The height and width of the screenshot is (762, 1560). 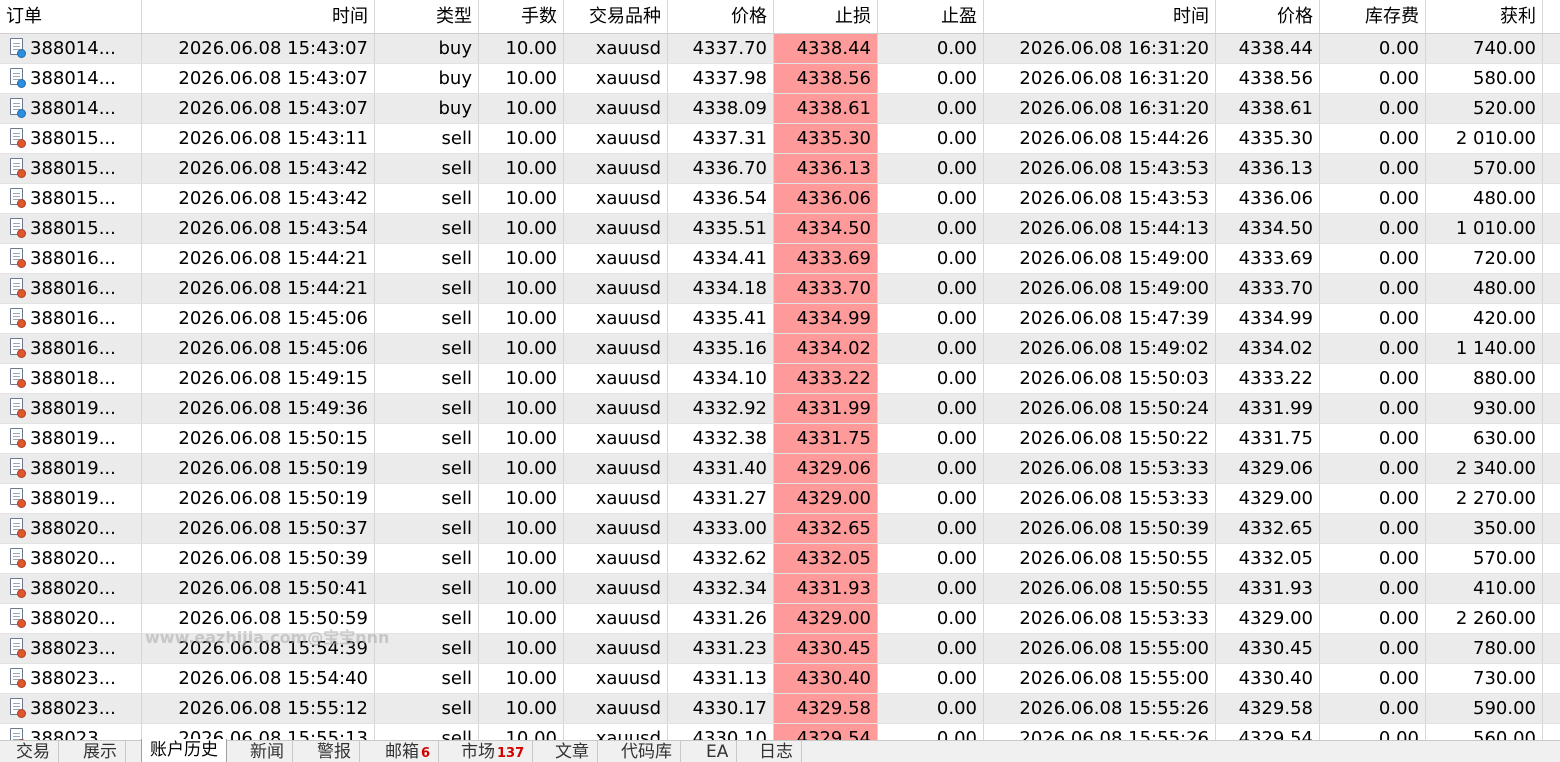 I want to click on tab-2: 账户历史, so click(x=184, y=750).